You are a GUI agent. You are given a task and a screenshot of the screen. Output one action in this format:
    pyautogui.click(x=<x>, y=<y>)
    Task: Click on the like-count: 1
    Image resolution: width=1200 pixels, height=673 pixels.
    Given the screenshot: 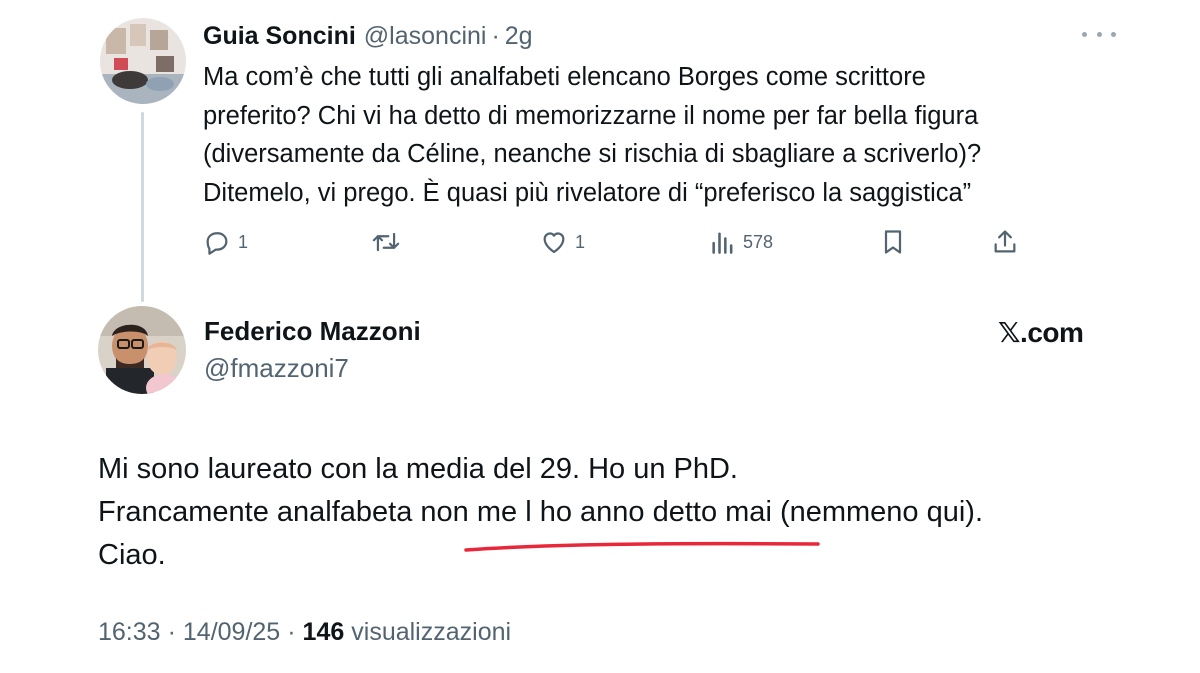 What is the action you would take?
    pyautogui.click(x=580, y=241)
    